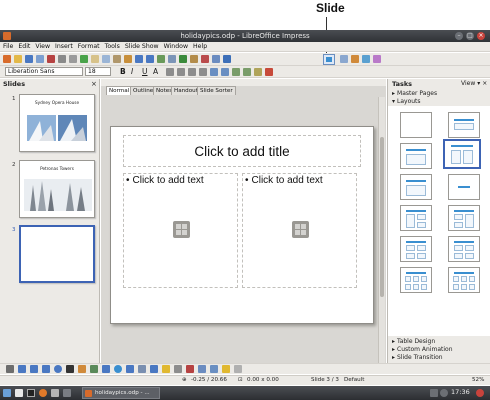 Image resolution: width=490 pixels, height=400 pixels. I want to click on menu-file: File, so click(8, 46).